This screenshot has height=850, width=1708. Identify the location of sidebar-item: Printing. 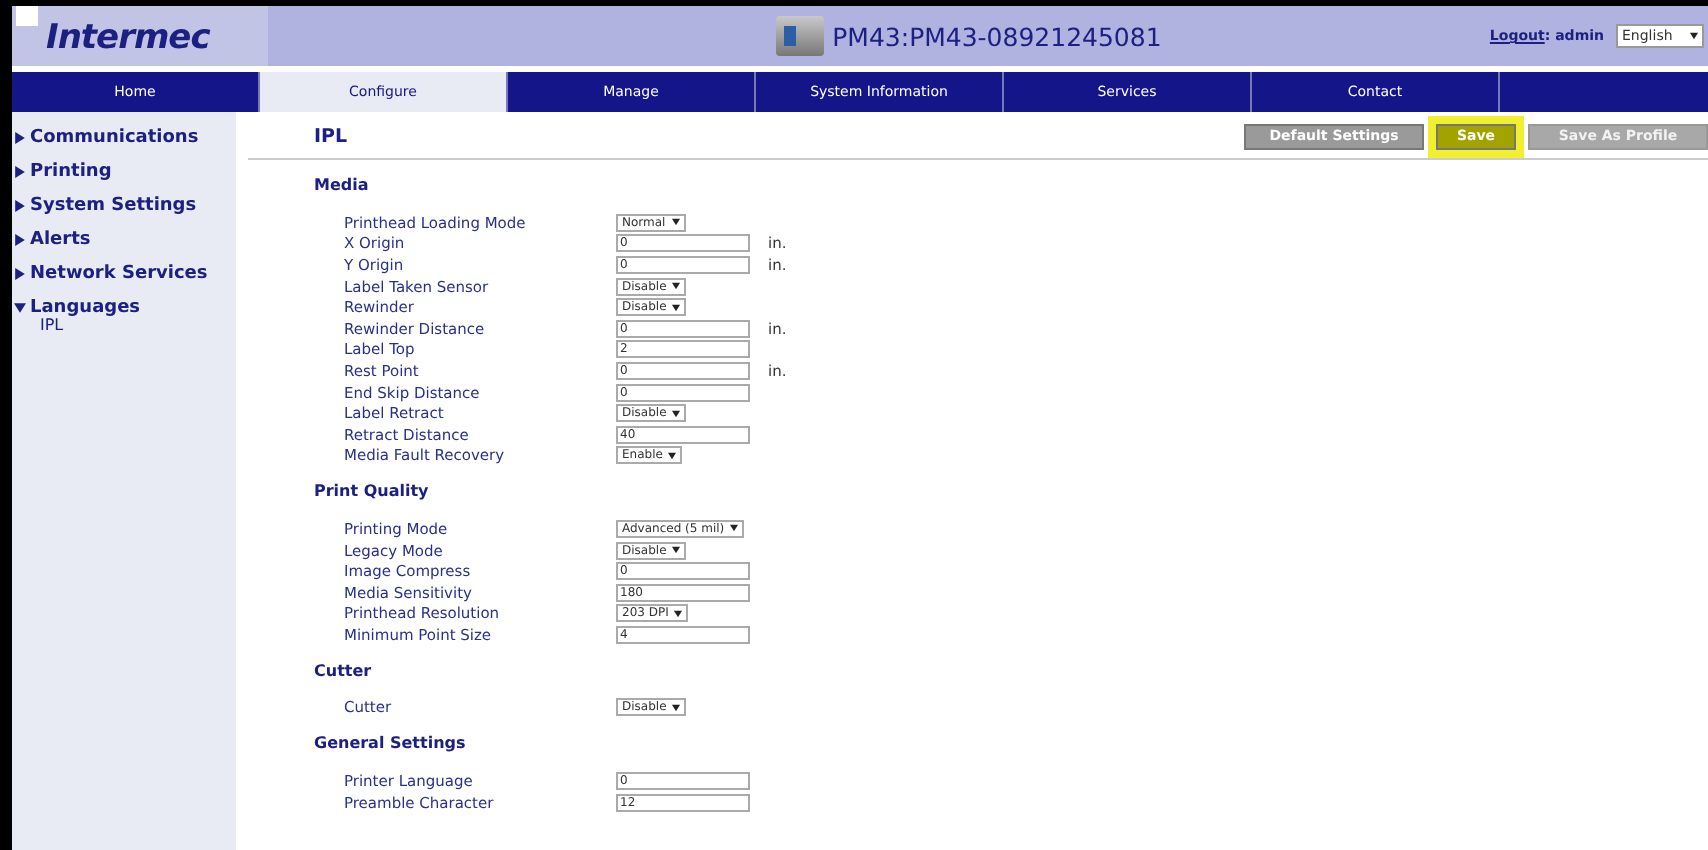
(124, 171).